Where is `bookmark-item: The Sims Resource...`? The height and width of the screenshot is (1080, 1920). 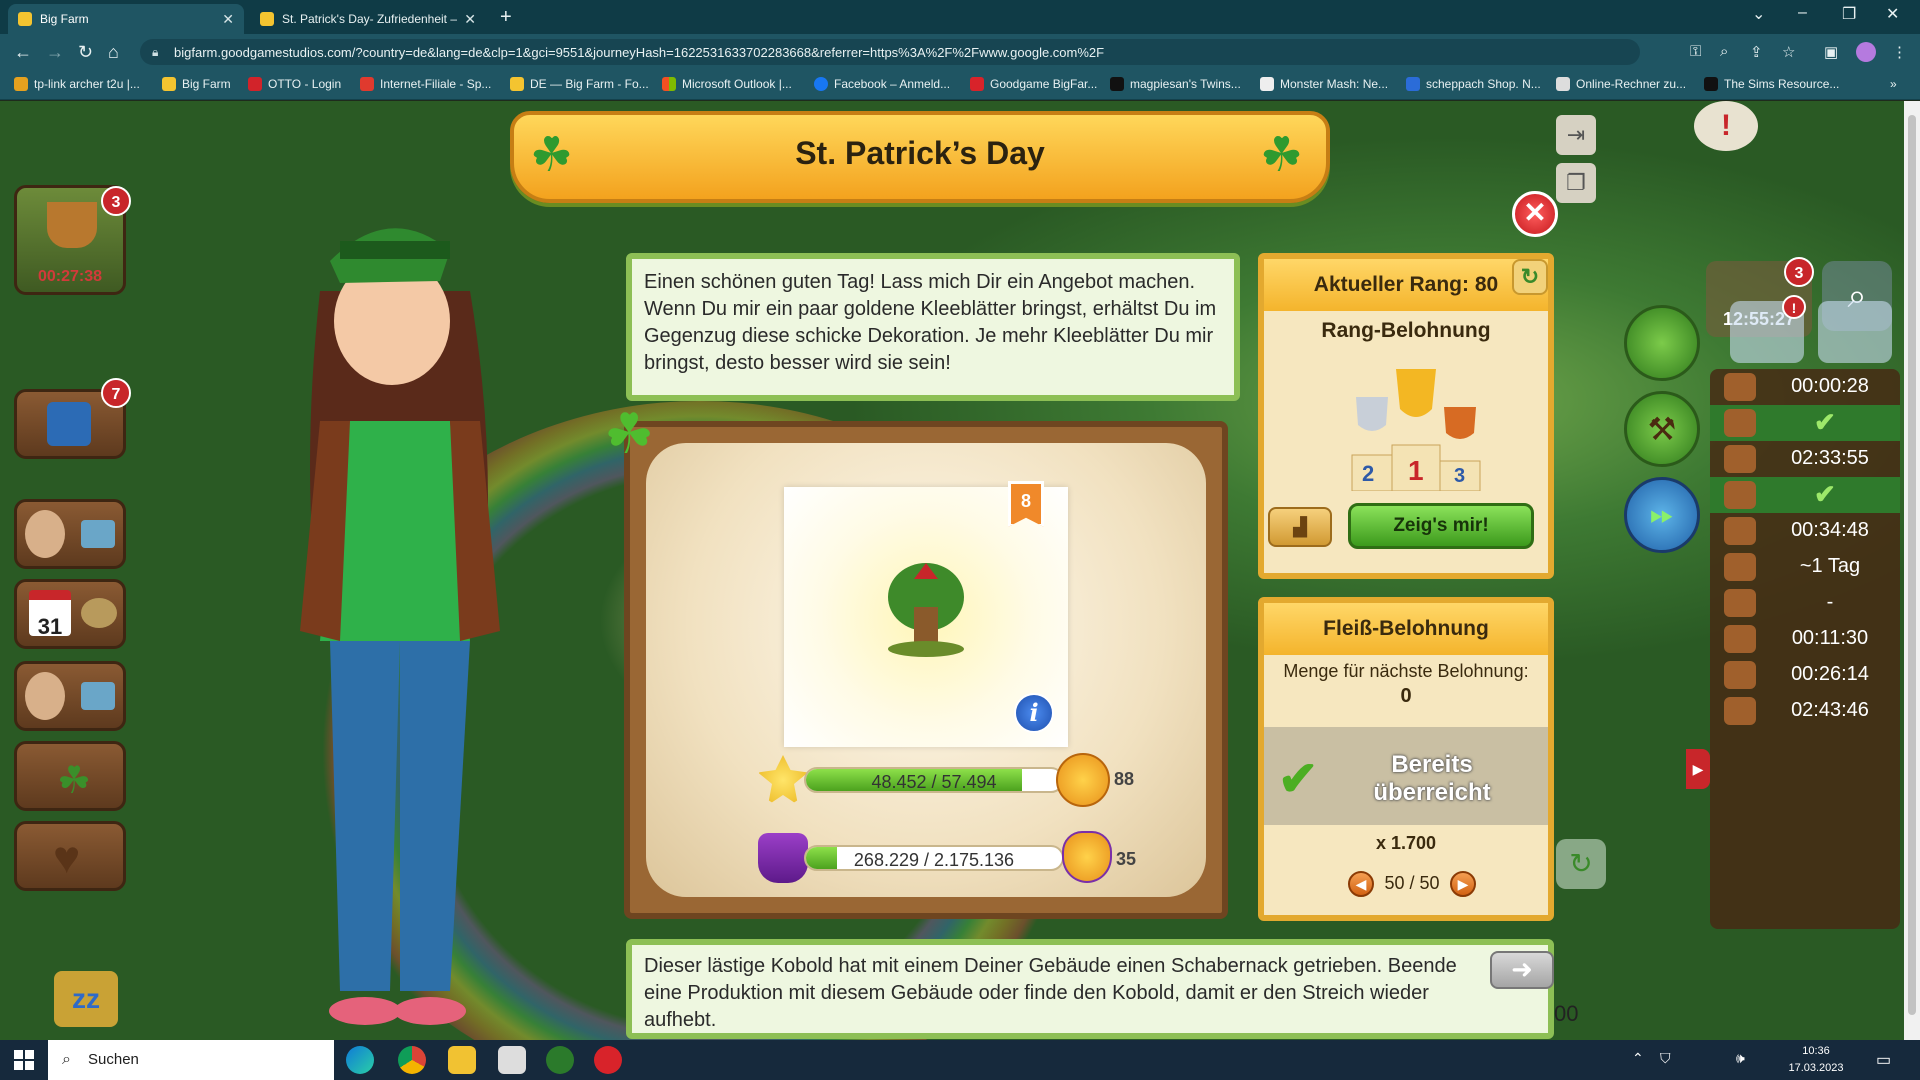
bookmark-item: The Sims Resource... is located at coordinates (1771, 84).